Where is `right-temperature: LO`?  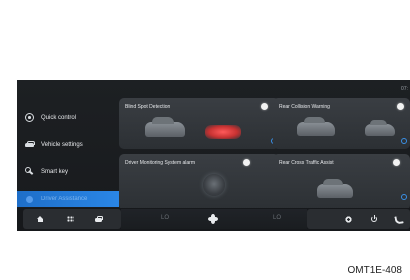
right-temperature: LO is located at coordinates (277, 218).